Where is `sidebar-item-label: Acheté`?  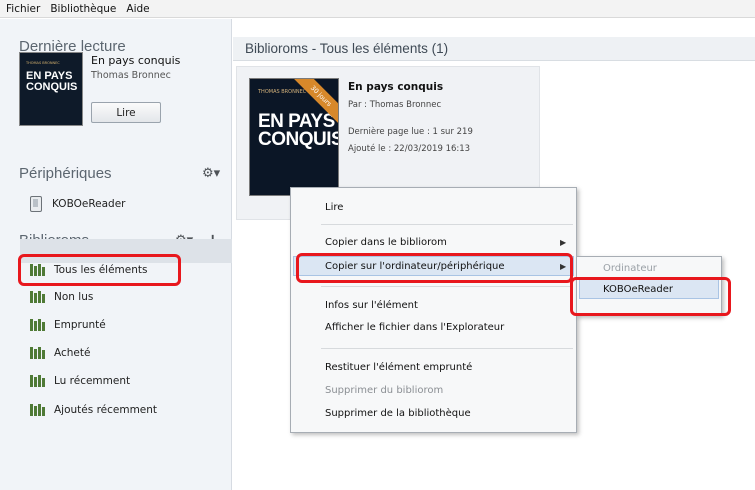
sidebar-item-label: Acheté is located at coordinates (72, 353).